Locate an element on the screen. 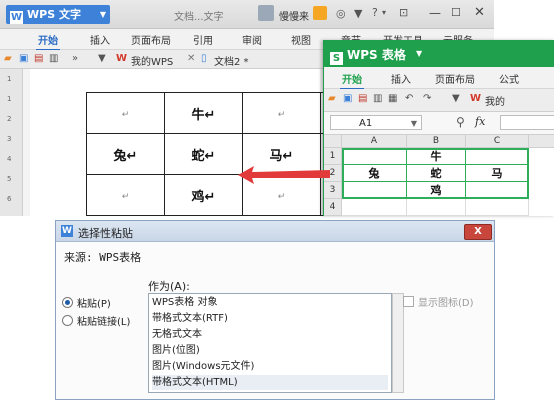 The width and height of the screenshot is (554, 402). show-icon-checkbox: 显示图标(D) is located at coordinates (438, 301).